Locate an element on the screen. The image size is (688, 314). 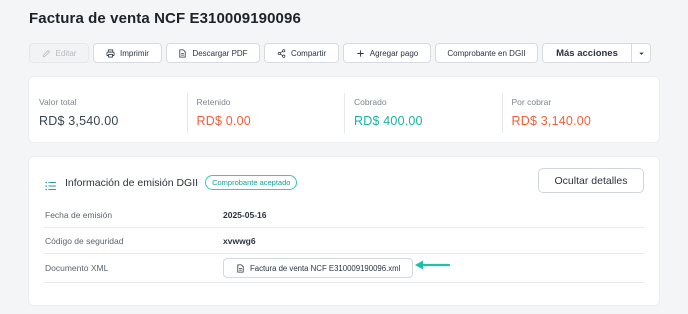
dgii-receipt-button: Comprobante en DGII is located at coordinates (486, 53).